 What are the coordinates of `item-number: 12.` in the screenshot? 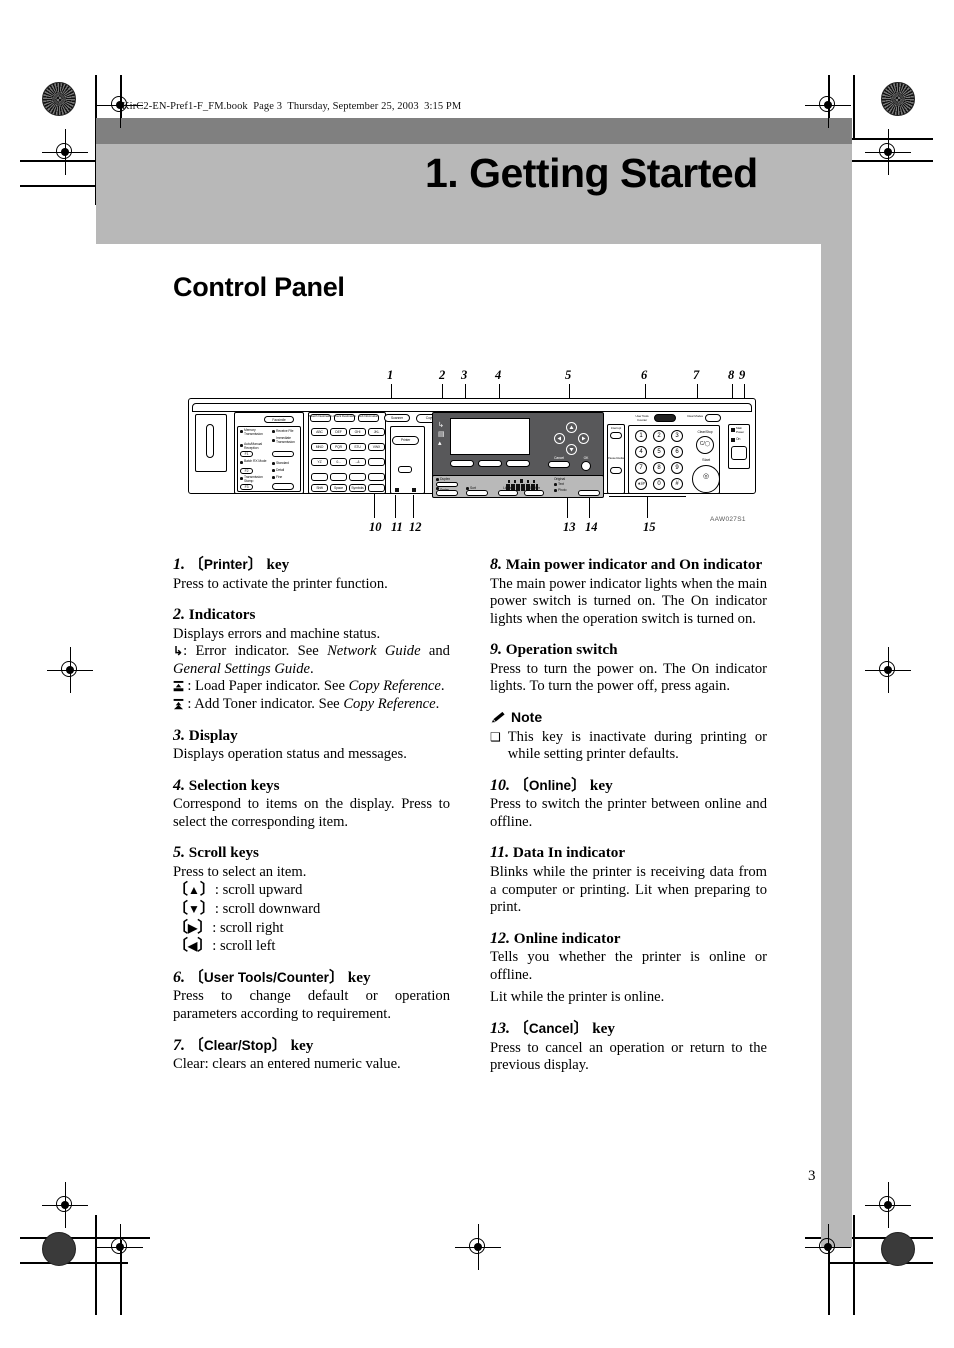 It's located at (500, 938).